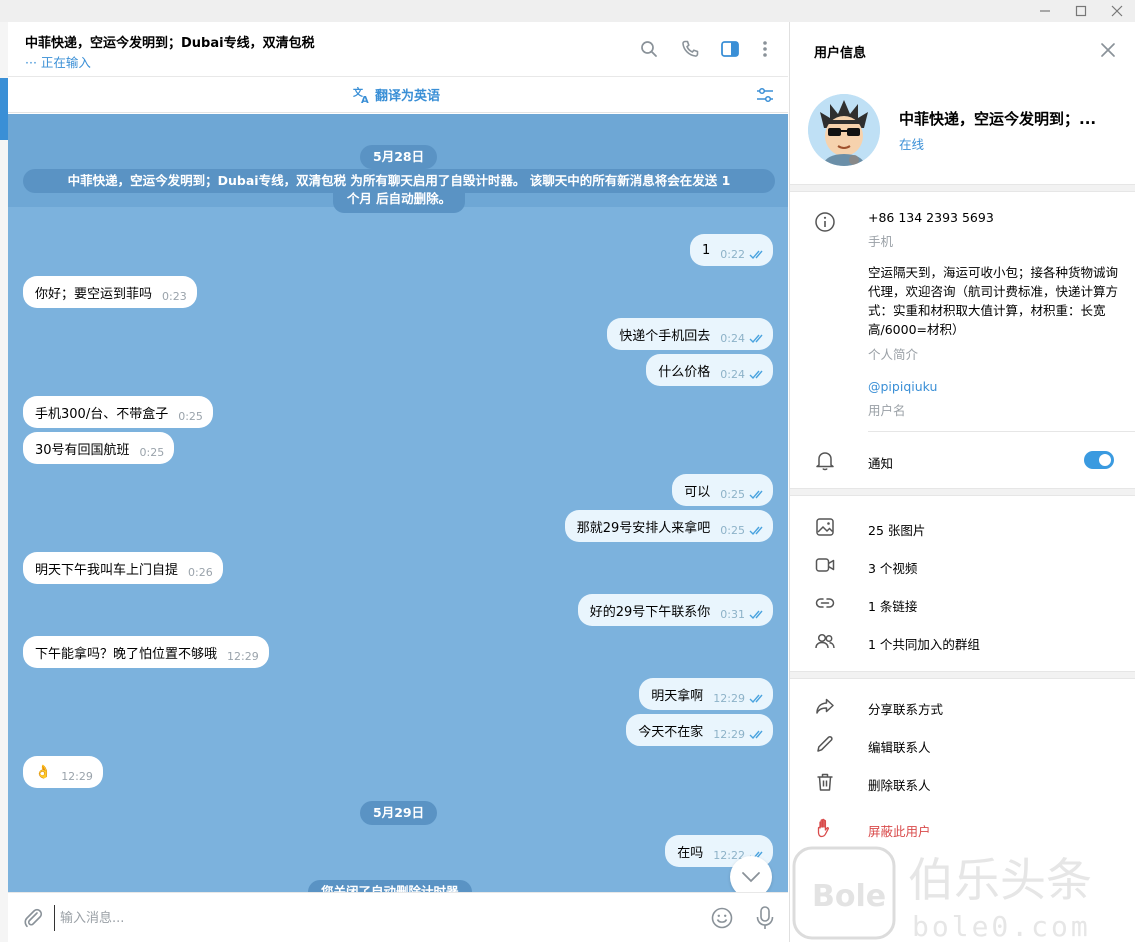 This screenshot has width=1135, height=942. I want to click on media-videos-row: 3 个视频, so click(962, 565).